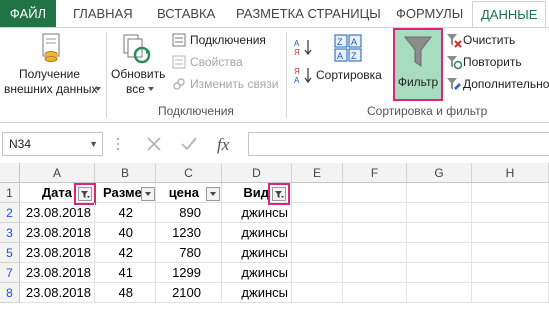  Describe the element at coordinates (125, 233) in the screenshot. I see `cell-size: 40` at that location.